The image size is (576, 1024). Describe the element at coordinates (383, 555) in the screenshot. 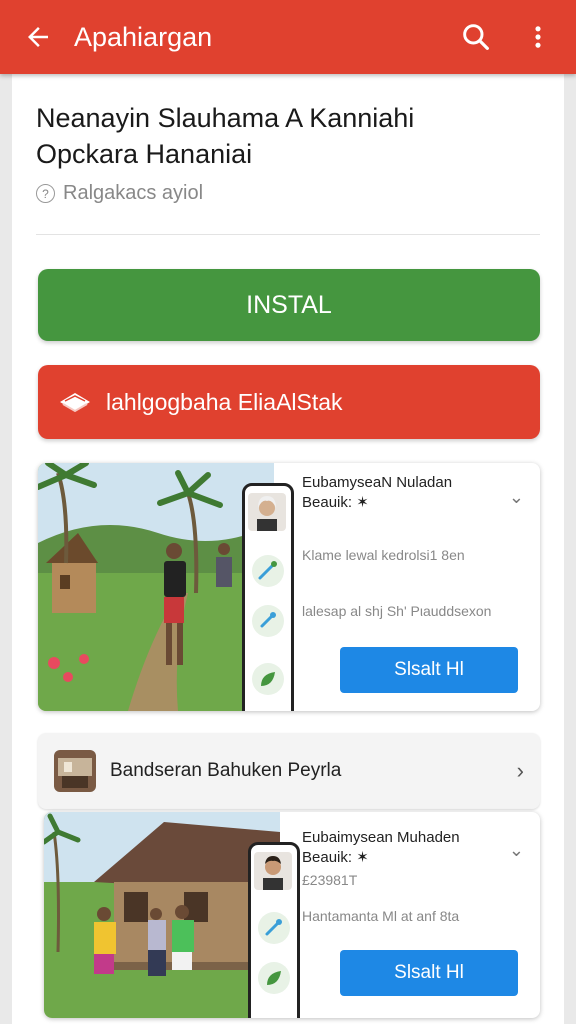

I see `card-detail-1: Klame lewal kedrolsi1 8en` at that location.